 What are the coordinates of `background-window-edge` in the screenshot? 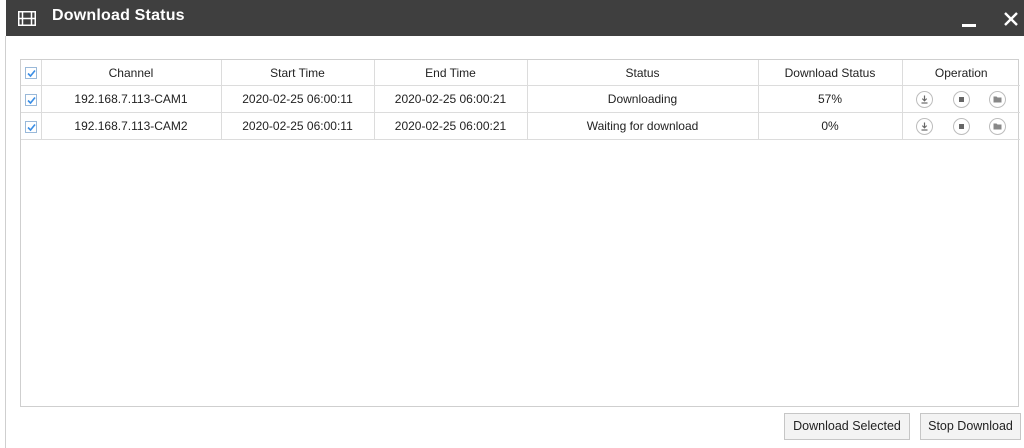 It's located at (3, 242).